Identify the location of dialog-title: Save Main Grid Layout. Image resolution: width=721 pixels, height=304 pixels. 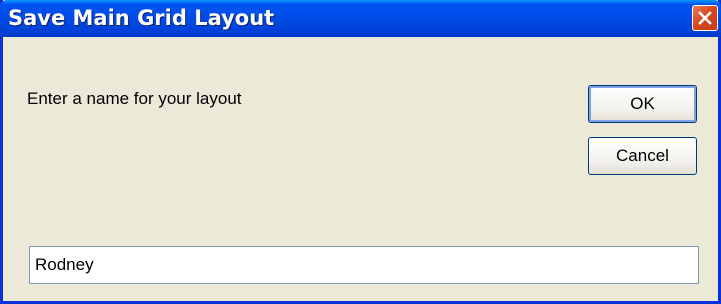
(141, 18).